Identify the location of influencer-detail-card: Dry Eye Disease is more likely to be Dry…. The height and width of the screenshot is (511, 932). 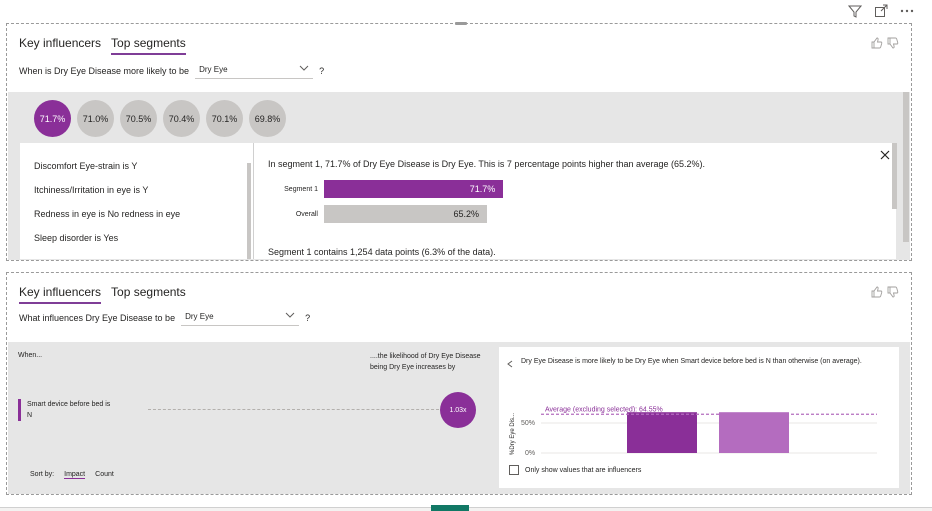
(699, 417).